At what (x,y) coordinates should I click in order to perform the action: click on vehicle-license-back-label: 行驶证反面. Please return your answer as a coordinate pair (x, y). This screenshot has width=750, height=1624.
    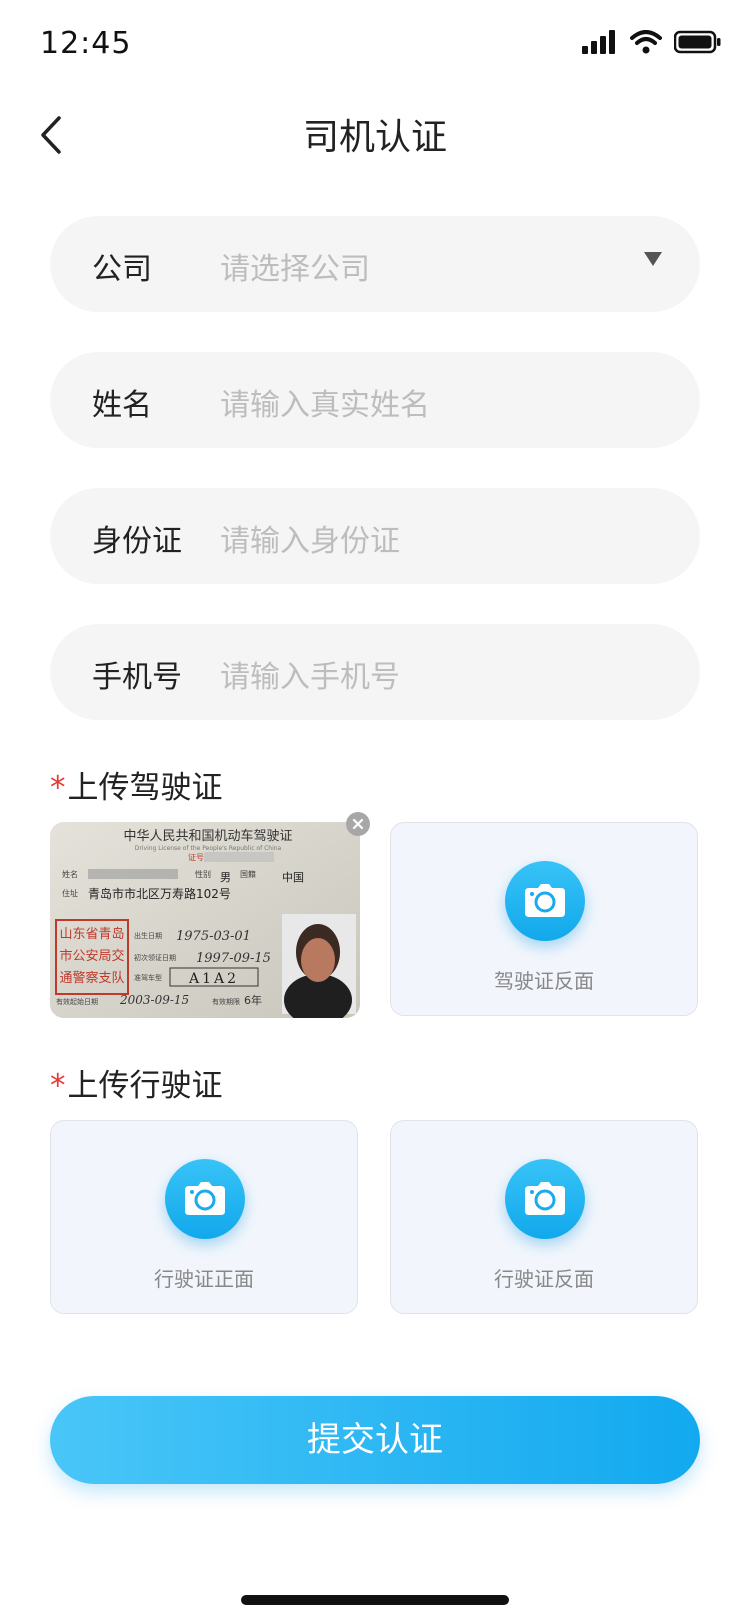
    Looking at the image, I should click on (544, 1279).